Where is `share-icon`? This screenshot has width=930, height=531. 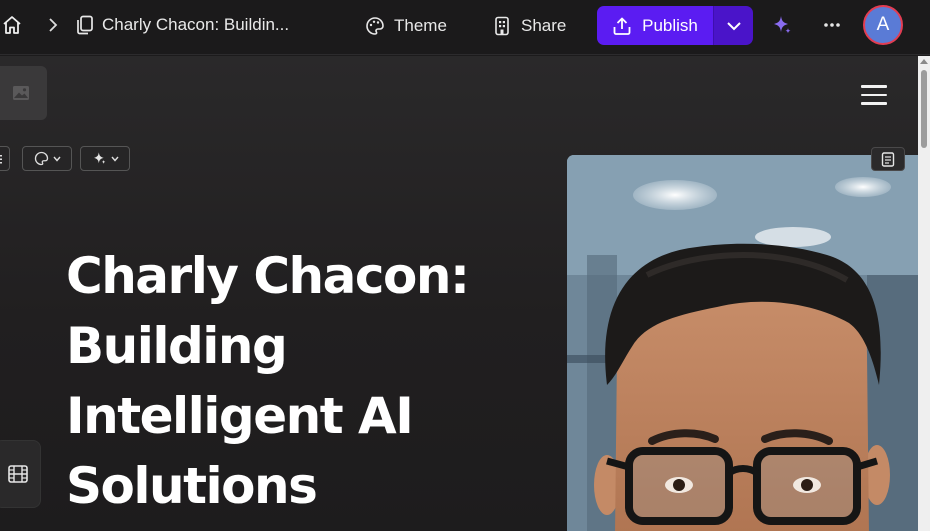
share-icon is located at coordinates (502, 26).